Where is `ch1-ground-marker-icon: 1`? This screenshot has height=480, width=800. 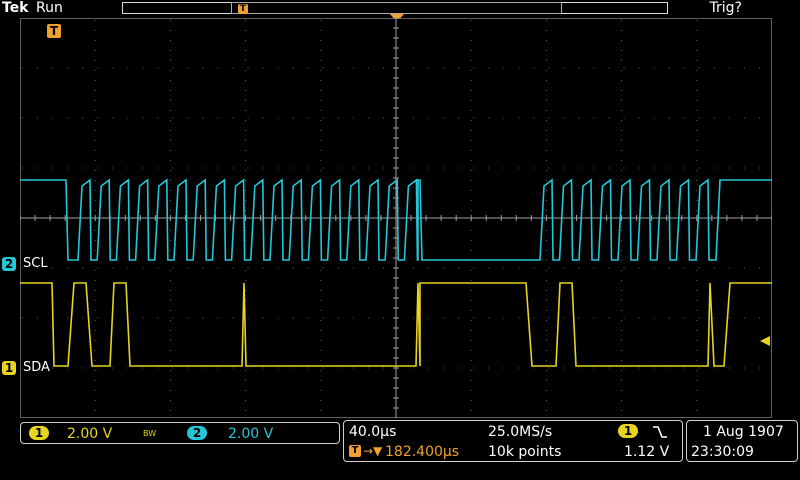 ch1-ground-marker-icon: 1 is located at coordinates (9, 368).